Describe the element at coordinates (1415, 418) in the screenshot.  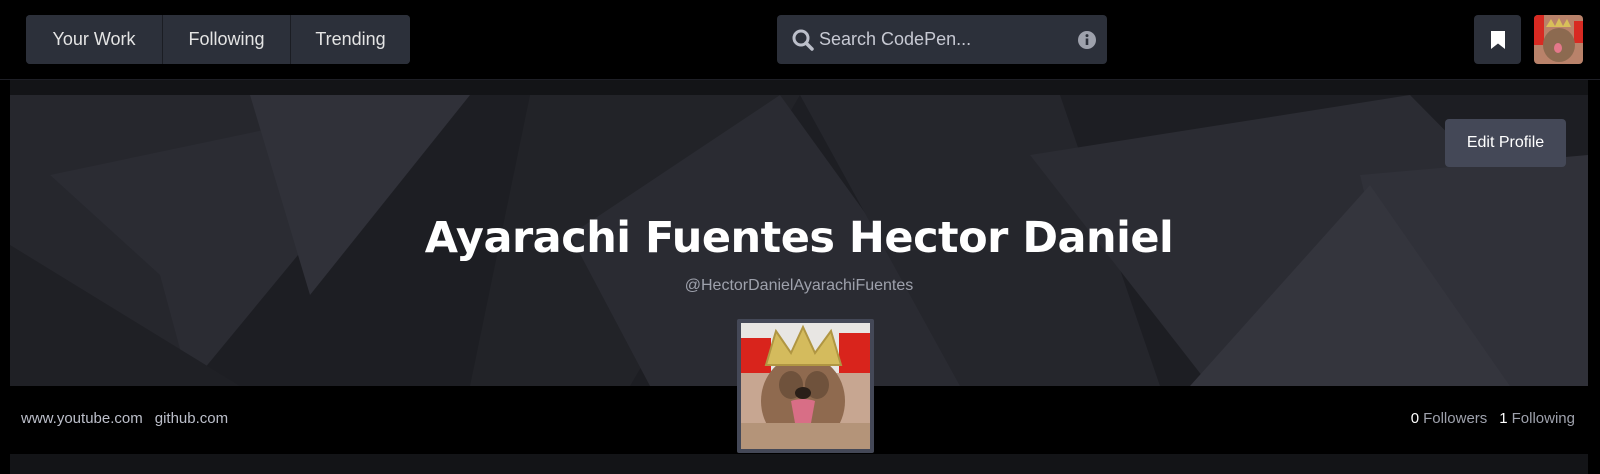
I see `followers-count: 0` at that location.